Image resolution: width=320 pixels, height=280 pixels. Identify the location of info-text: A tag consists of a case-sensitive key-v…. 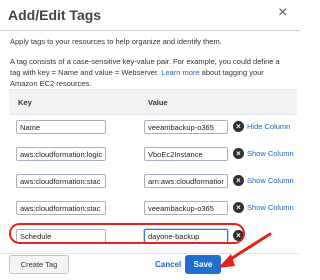
(151, 72).